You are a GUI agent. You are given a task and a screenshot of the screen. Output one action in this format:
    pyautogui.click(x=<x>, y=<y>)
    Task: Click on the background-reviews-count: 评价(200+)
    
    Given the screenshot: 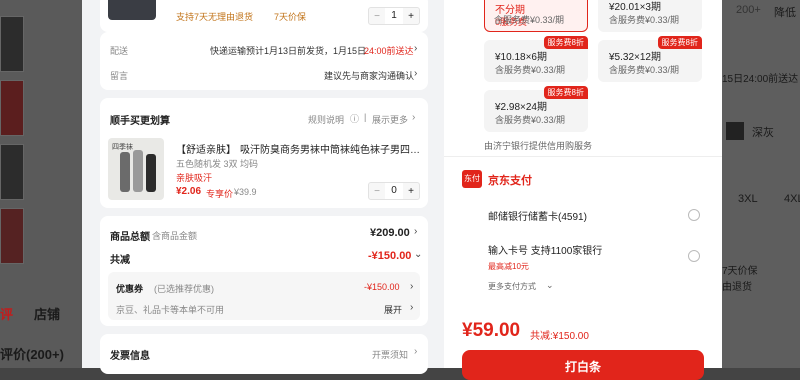 What is the action you would take?
    pyautogui.click(x=32, y=354)
    